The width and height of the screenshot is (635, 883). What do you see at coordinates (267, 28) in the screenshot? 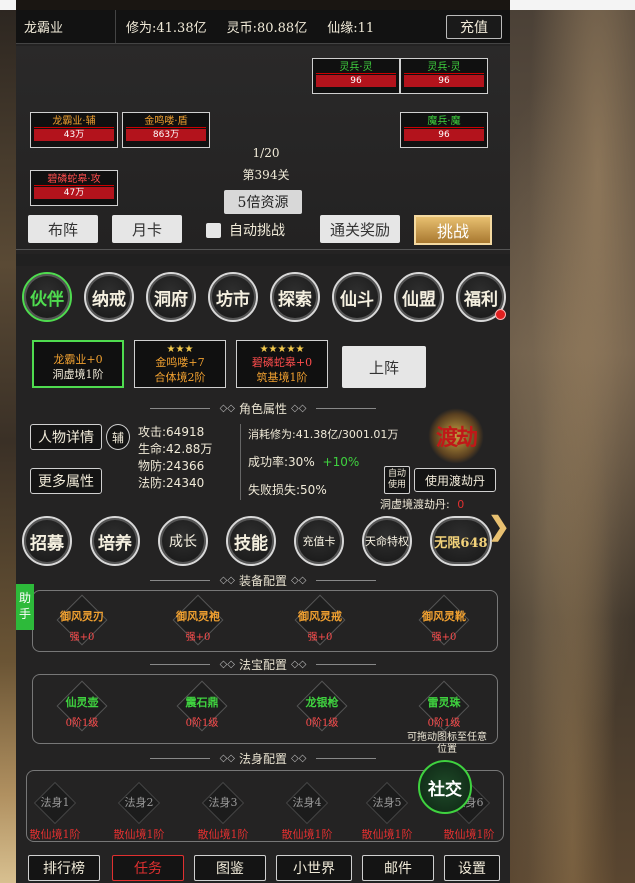
I see `spirit-coin-stat: 灵币:80.88亿` at bounding box center [267, 28].